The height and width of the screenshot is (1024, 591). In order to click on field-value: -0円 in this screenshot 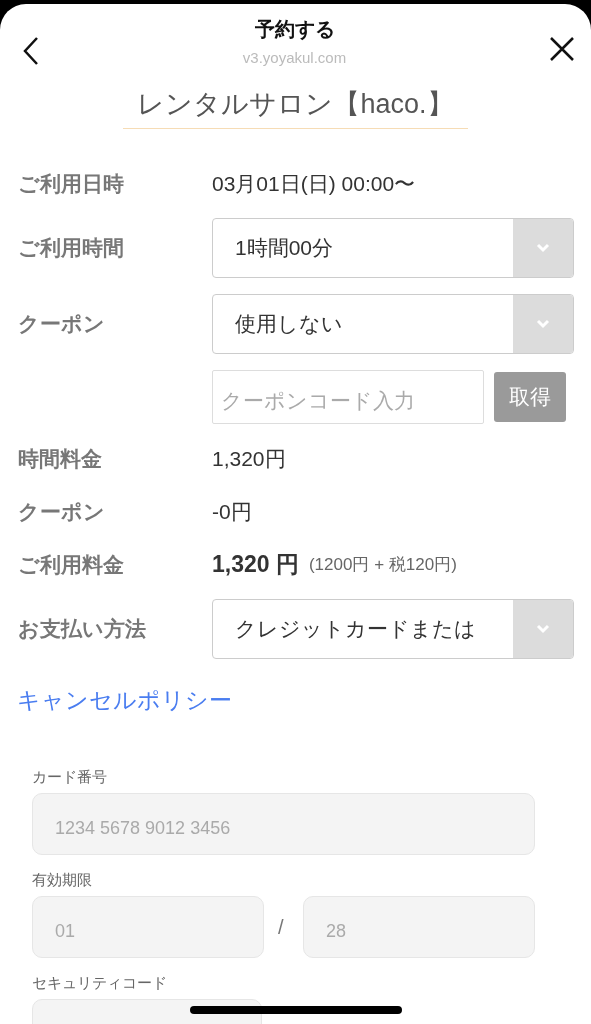, I will do `click(232, 511)`.